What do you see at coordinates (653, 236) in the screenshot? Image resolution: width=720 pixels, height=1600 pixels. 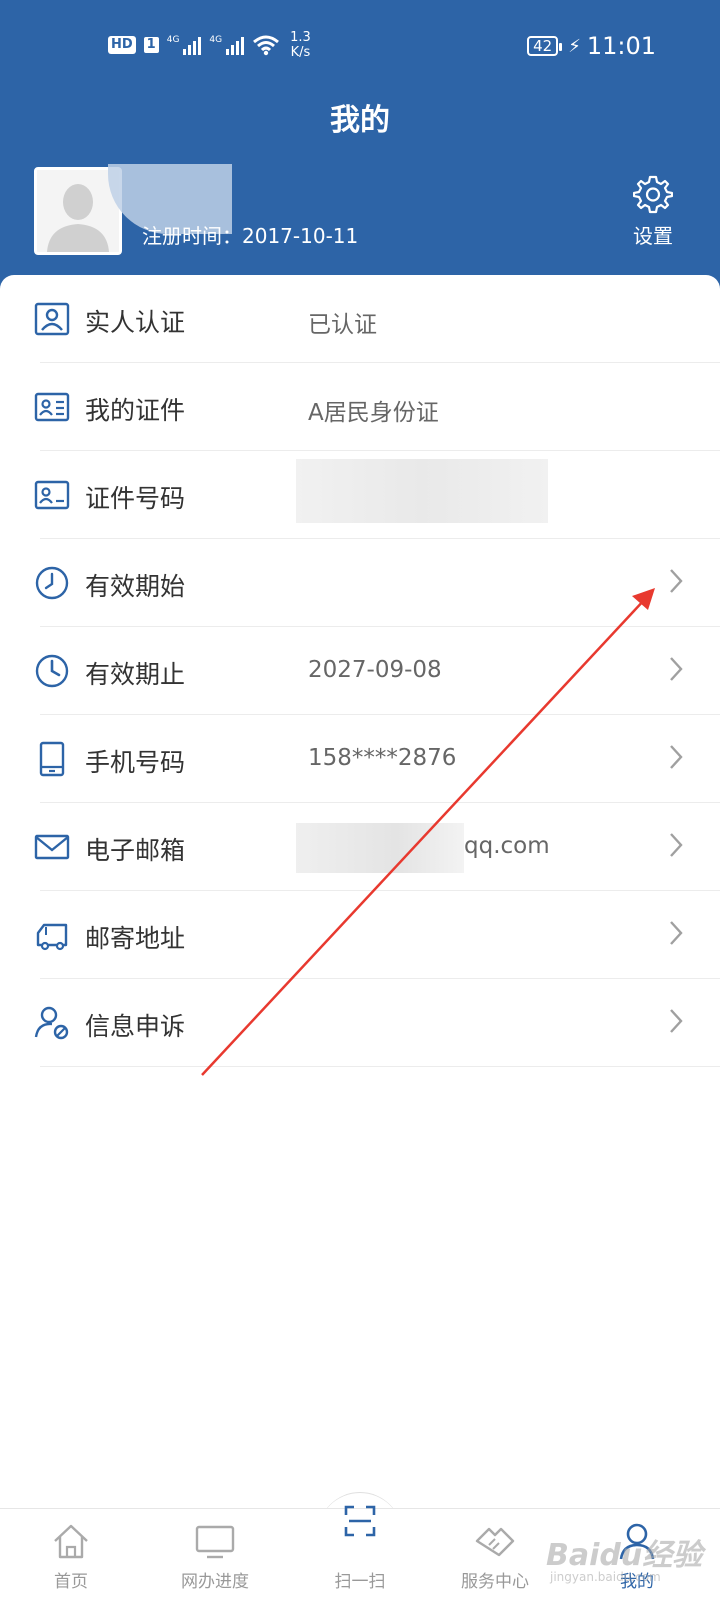 I see `settings-label: 设置` at bounding box center [653, 236].